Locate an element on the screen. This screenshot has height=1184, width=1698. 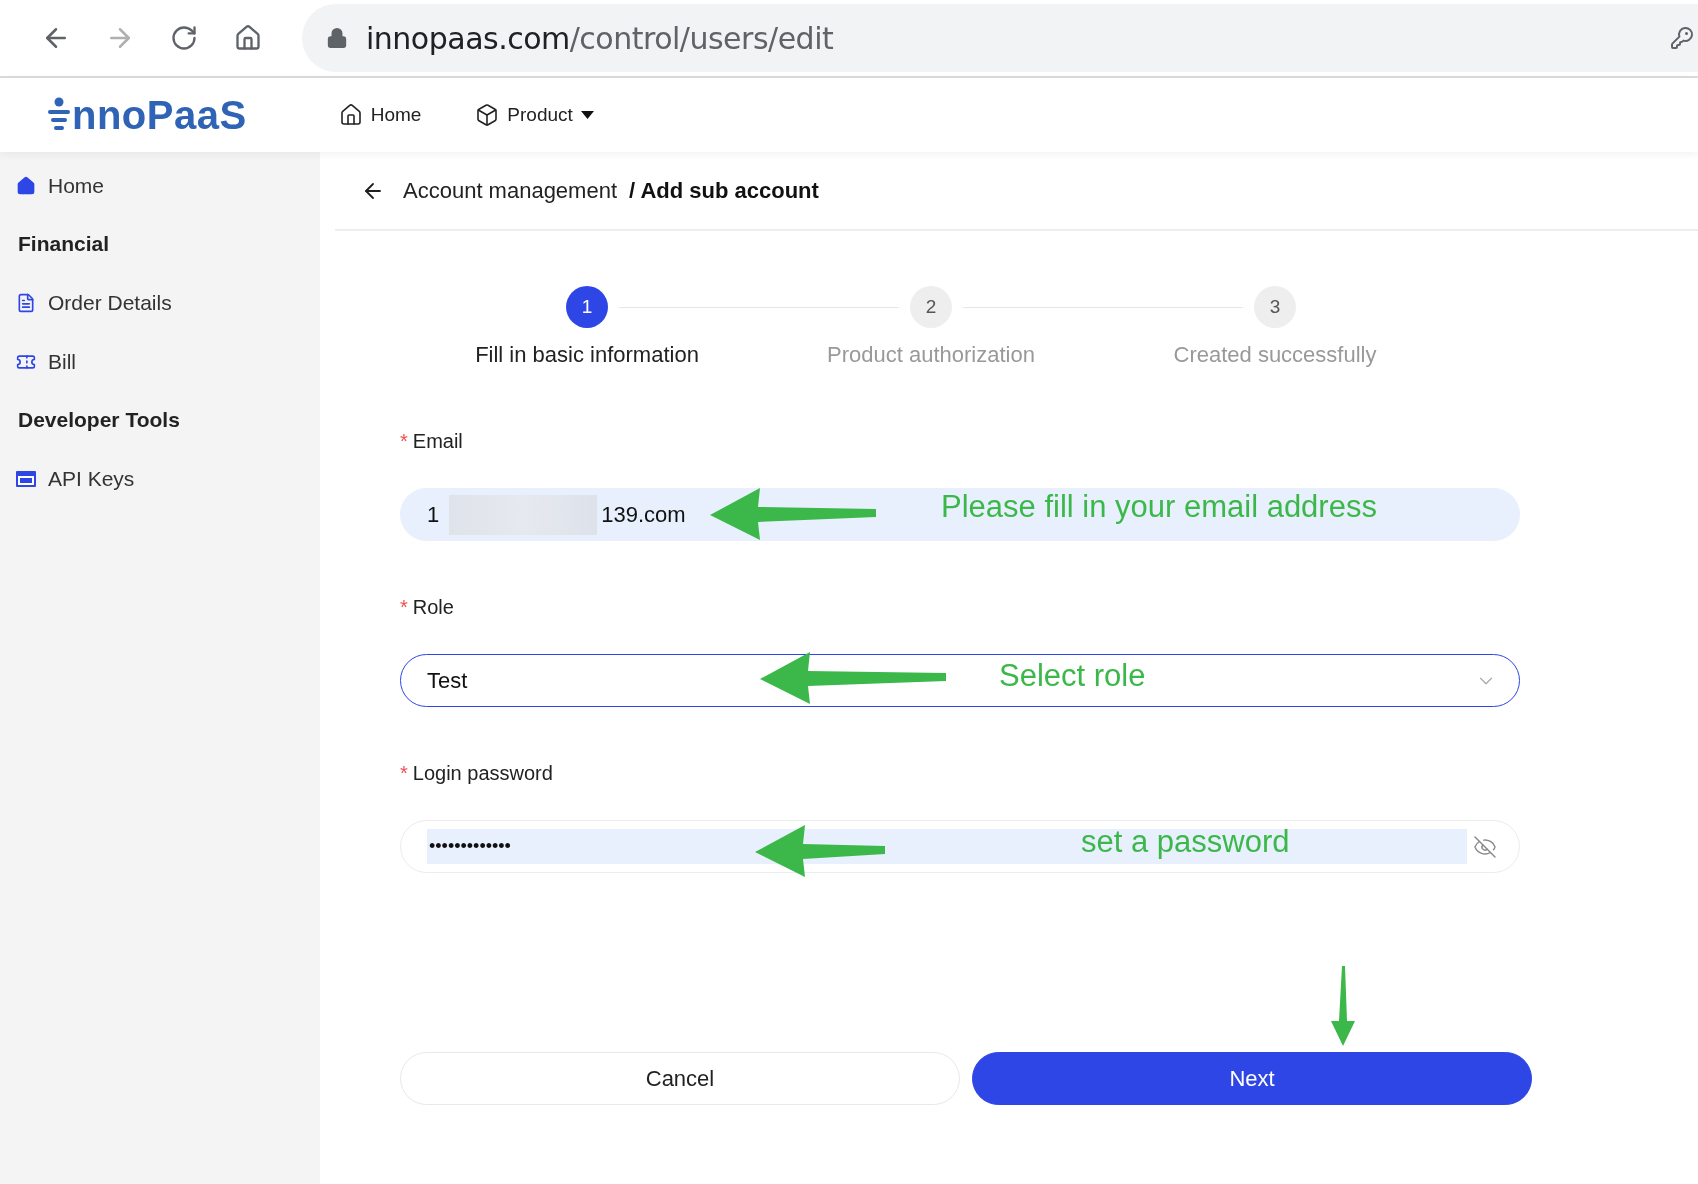
nav-link: Home is located at coordinates (380, 115).